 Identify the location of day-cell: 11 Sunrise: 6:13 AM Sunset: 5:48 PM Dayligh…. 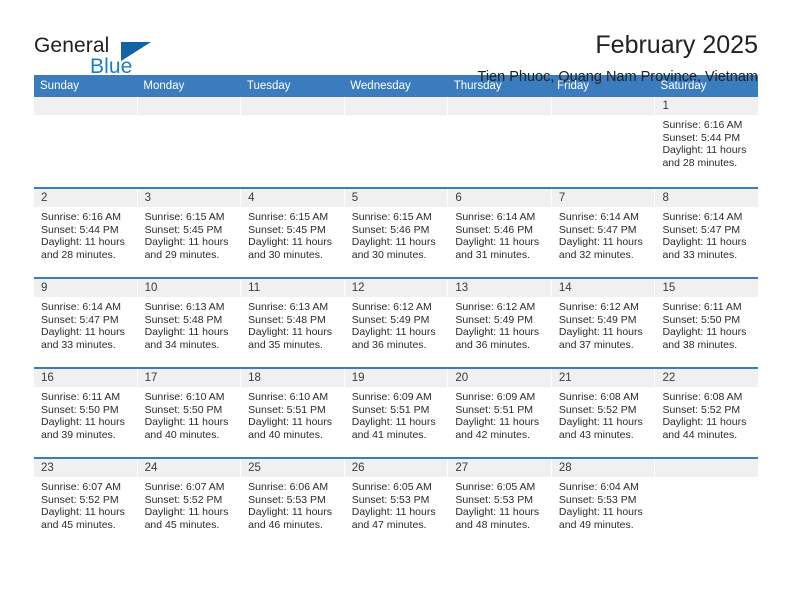
(293, 323).